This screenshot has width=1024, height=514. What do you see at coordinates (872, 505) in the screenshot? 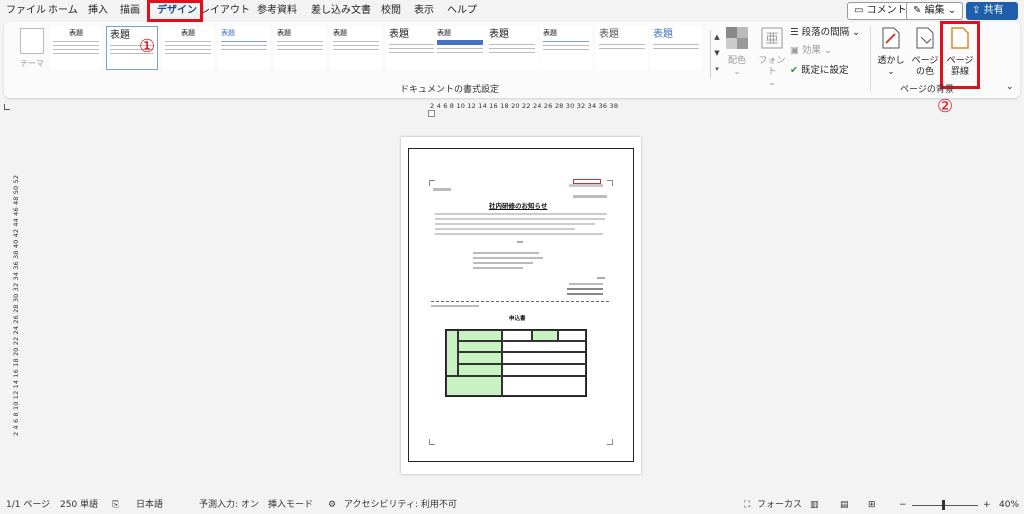
I see `web-layout-icon: ⊞` at bounding box center [872, 505].